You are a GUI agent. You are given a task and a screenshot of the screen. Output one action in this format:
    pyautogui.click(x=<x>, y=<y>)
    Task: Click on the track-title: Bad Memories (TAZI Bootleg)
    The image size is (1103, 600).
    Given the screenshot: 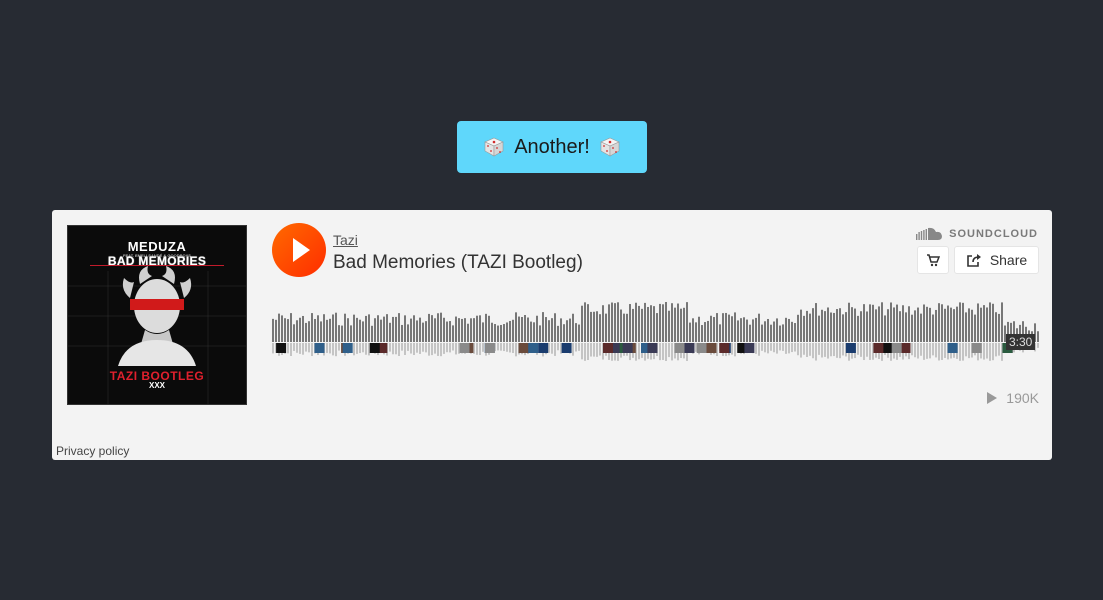 What is the action you would take?
    pyautogui.click(x=458, y=263)
    